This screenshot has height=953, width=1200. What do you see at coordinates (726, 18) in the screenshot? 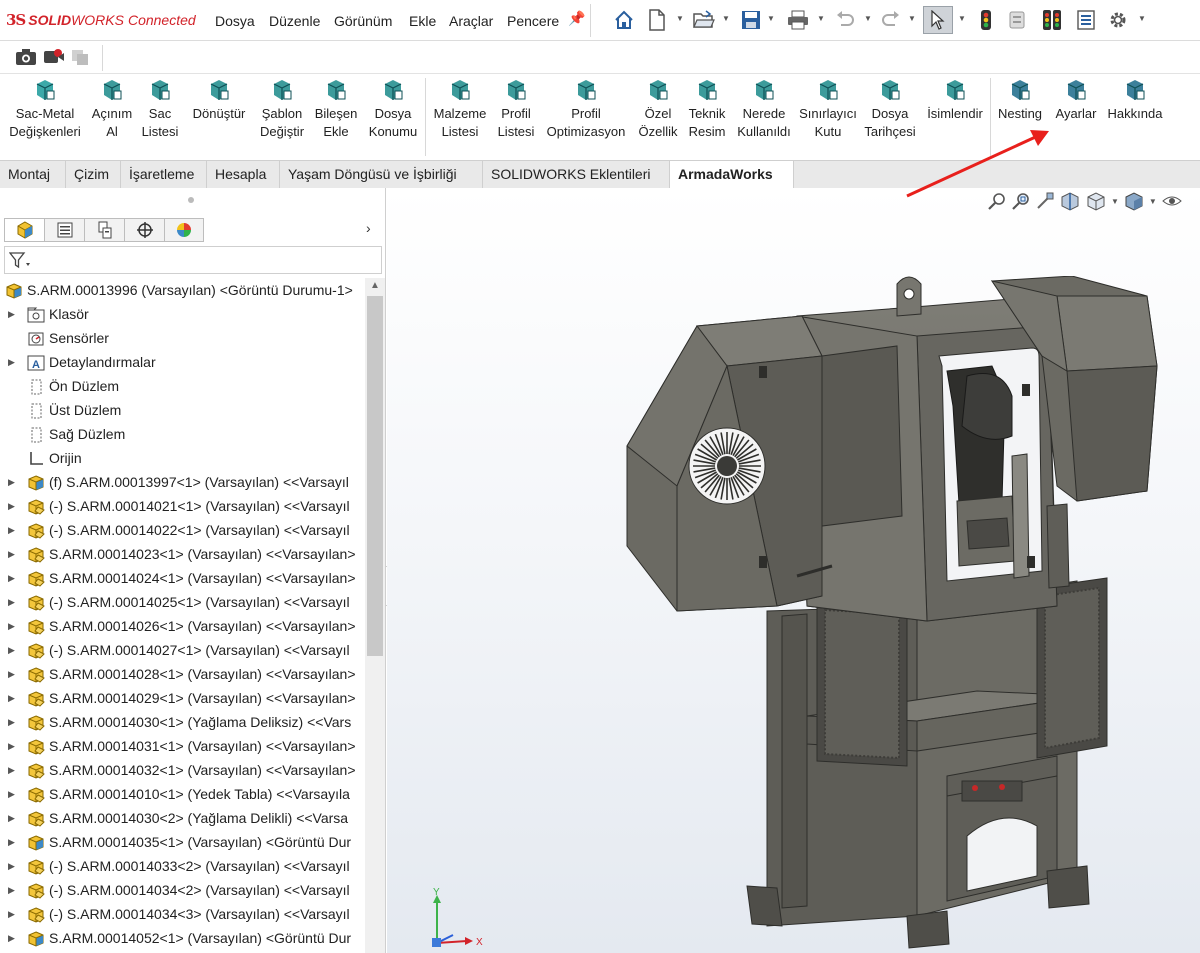
I see `open-dropdown-caret-icon: ▼` at bounding box center [726, 18].